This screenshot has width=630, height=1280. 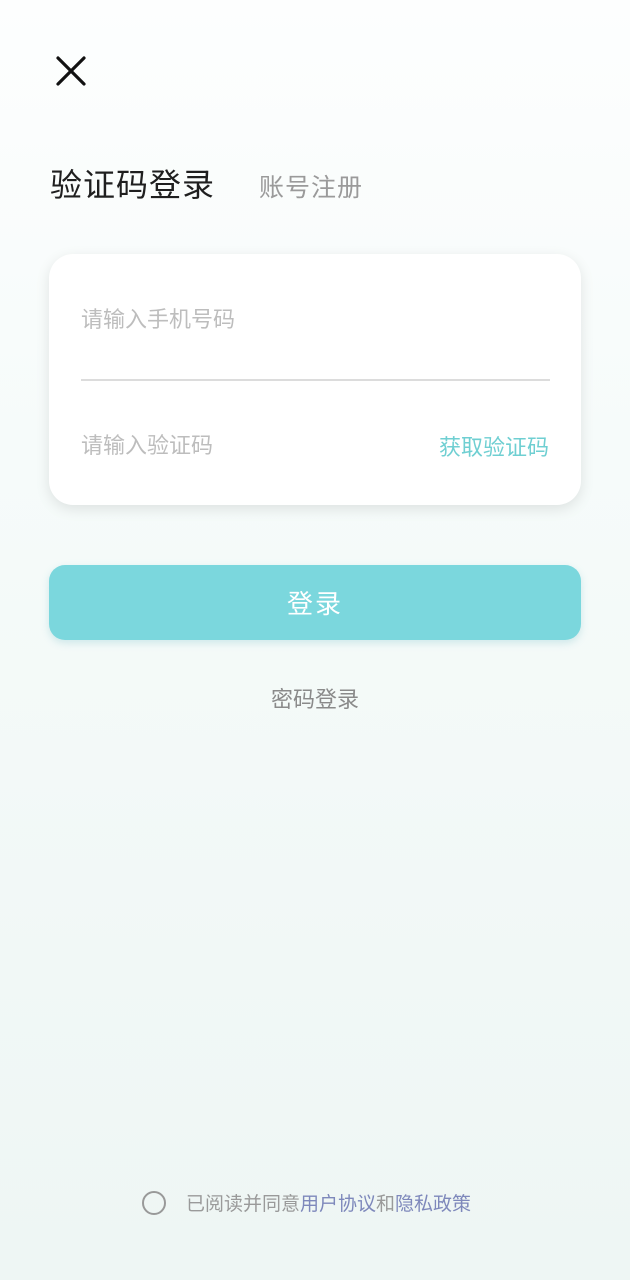 What do you see at coordinates (243, 1204) in the screenshot?
I see `agreement-prefix: 已阅读并同意` at bounding box center [243, 1204].